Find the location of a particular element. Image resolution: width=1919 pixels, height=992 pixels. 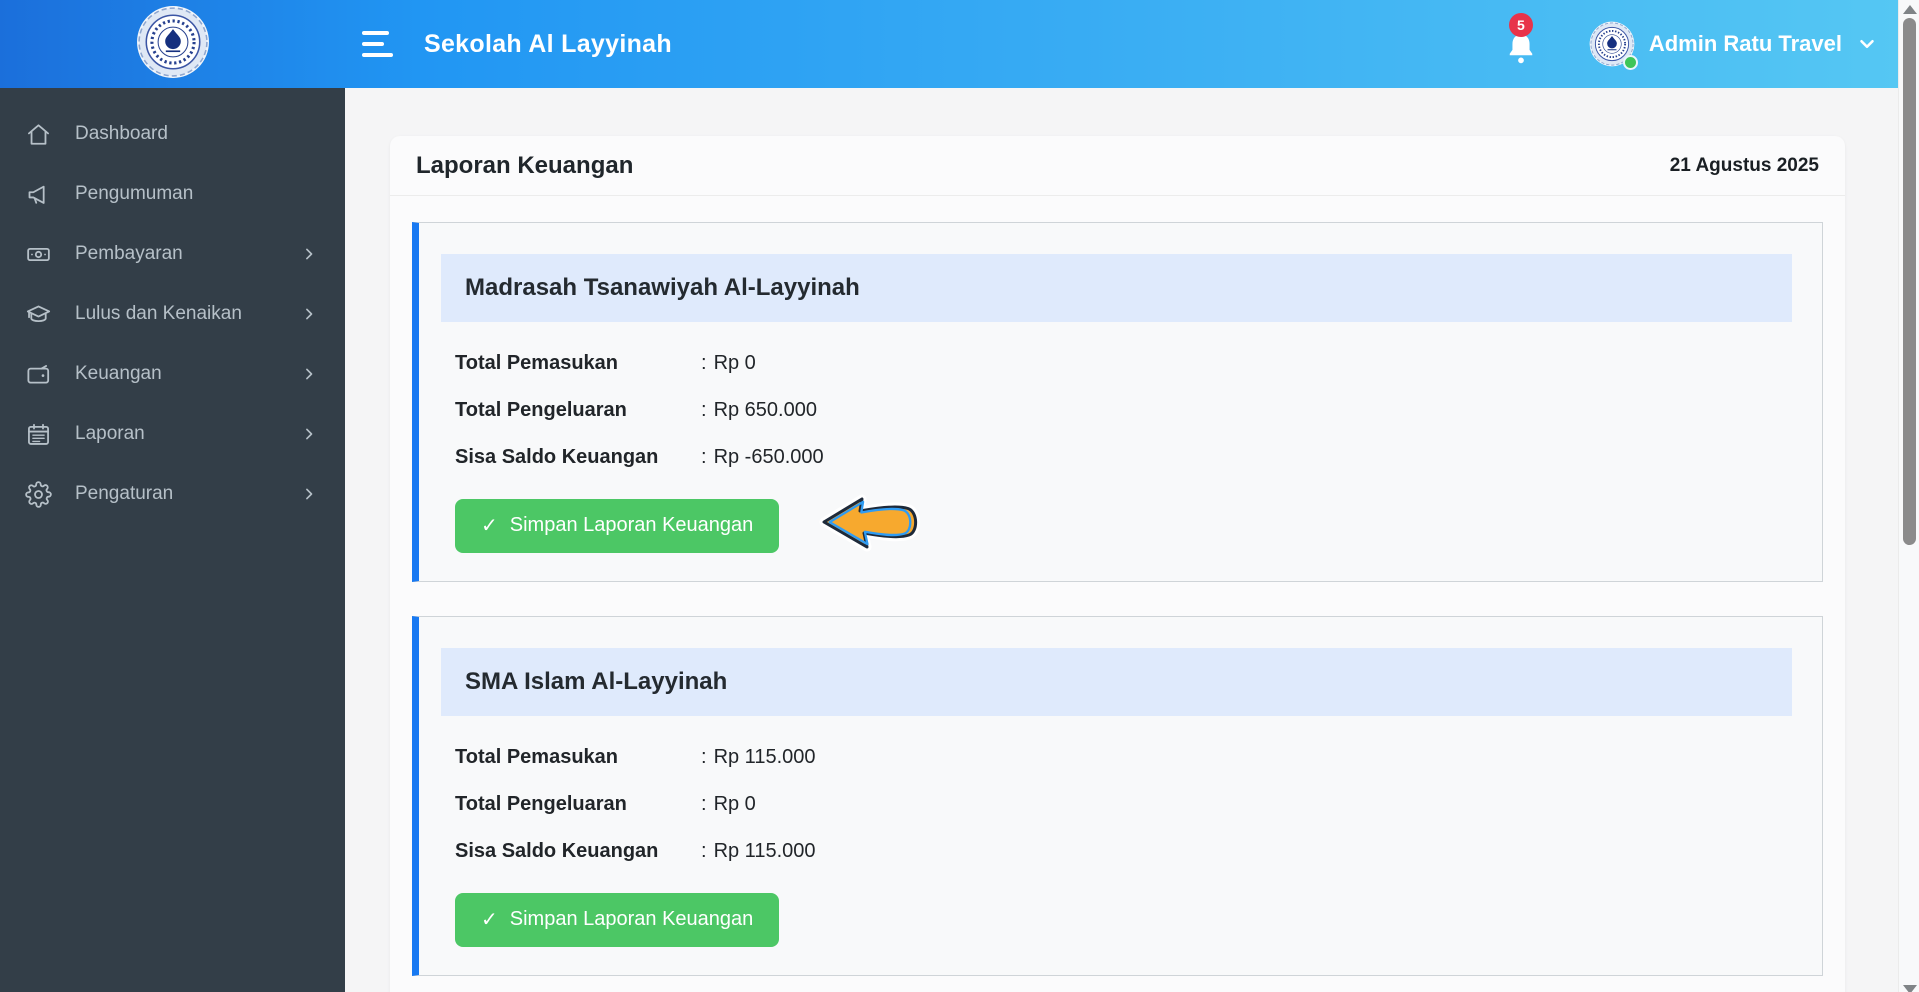

banknote-icon is located at coordinates (38, 254).